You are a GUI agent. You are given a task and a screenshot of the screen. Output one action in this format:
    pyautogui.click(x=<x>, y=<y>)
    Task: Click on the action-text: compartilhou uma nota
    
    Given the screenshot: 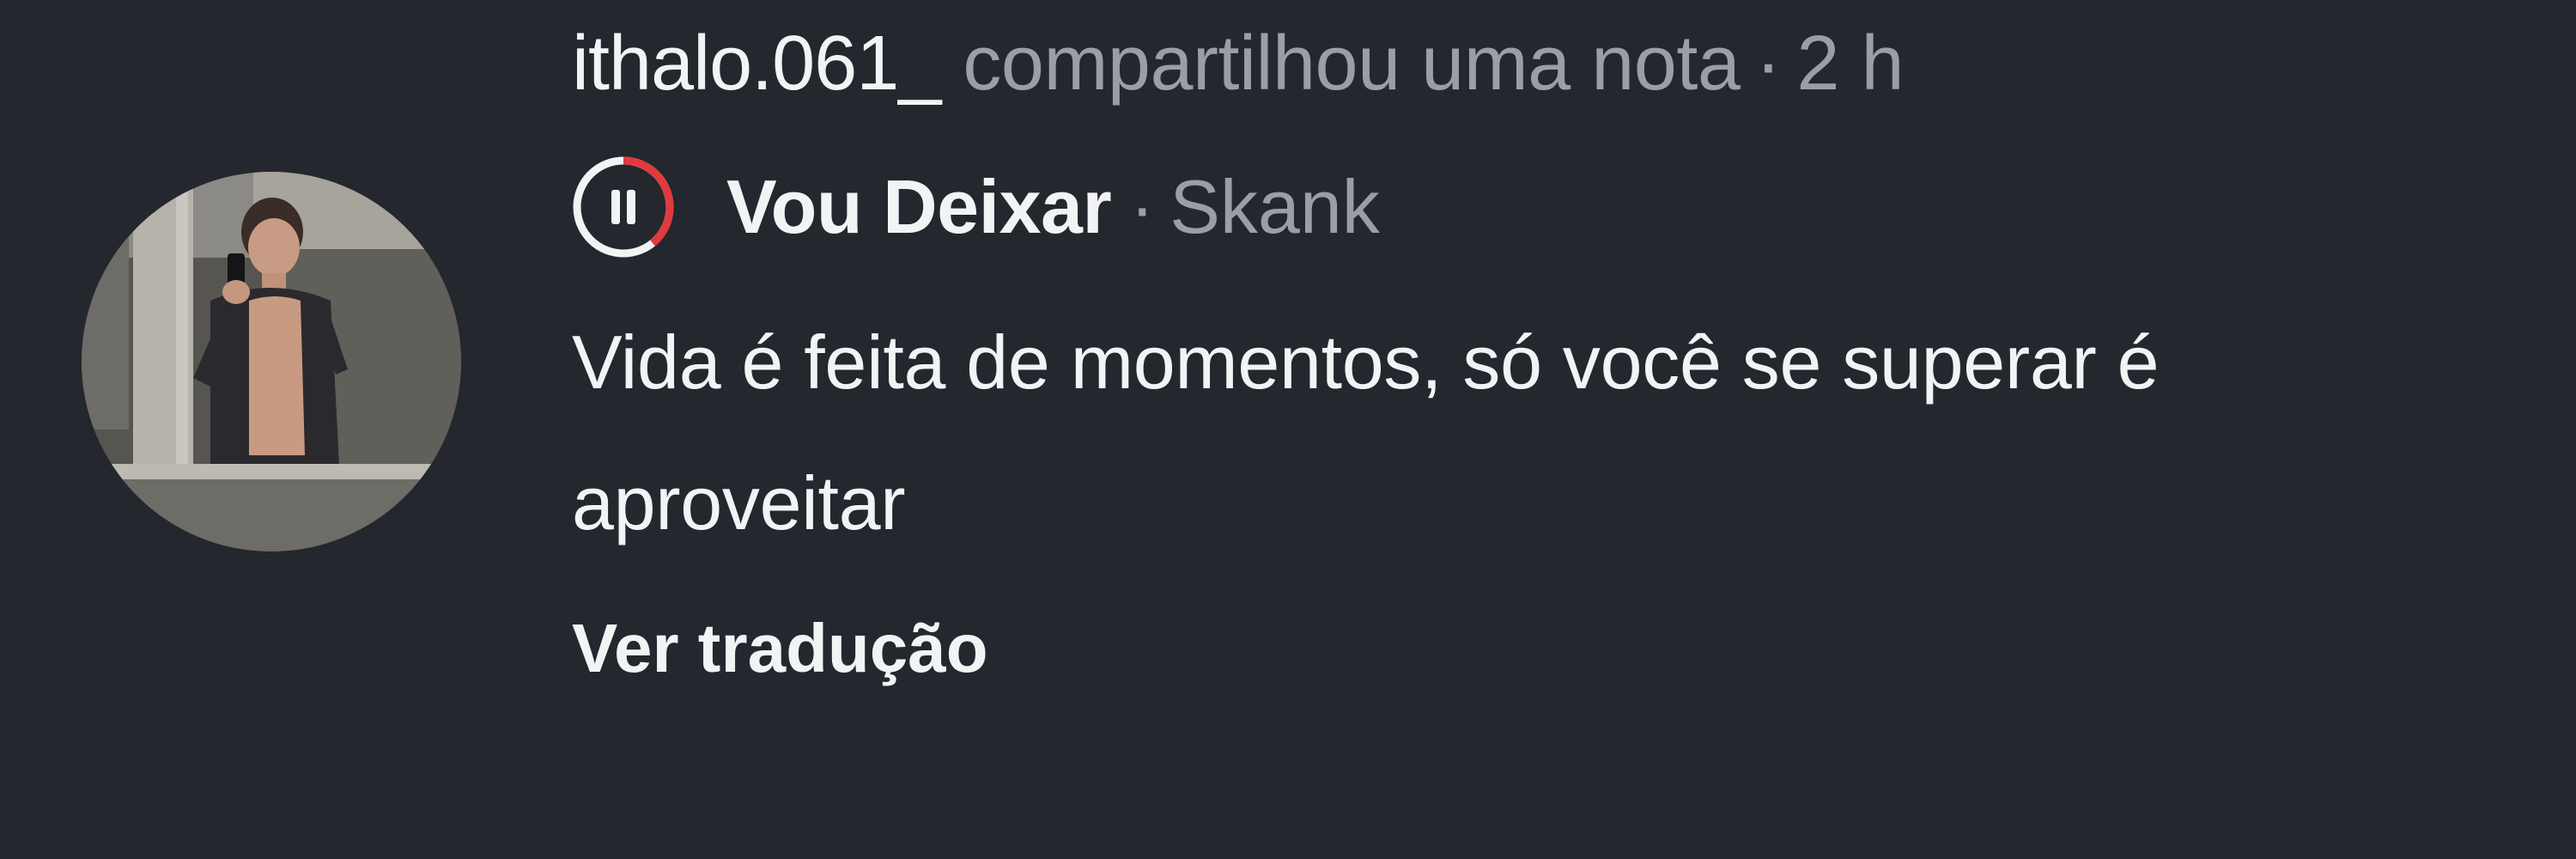 What is the action you would take?
    pyautogui.click(x=1352, y=64)
    